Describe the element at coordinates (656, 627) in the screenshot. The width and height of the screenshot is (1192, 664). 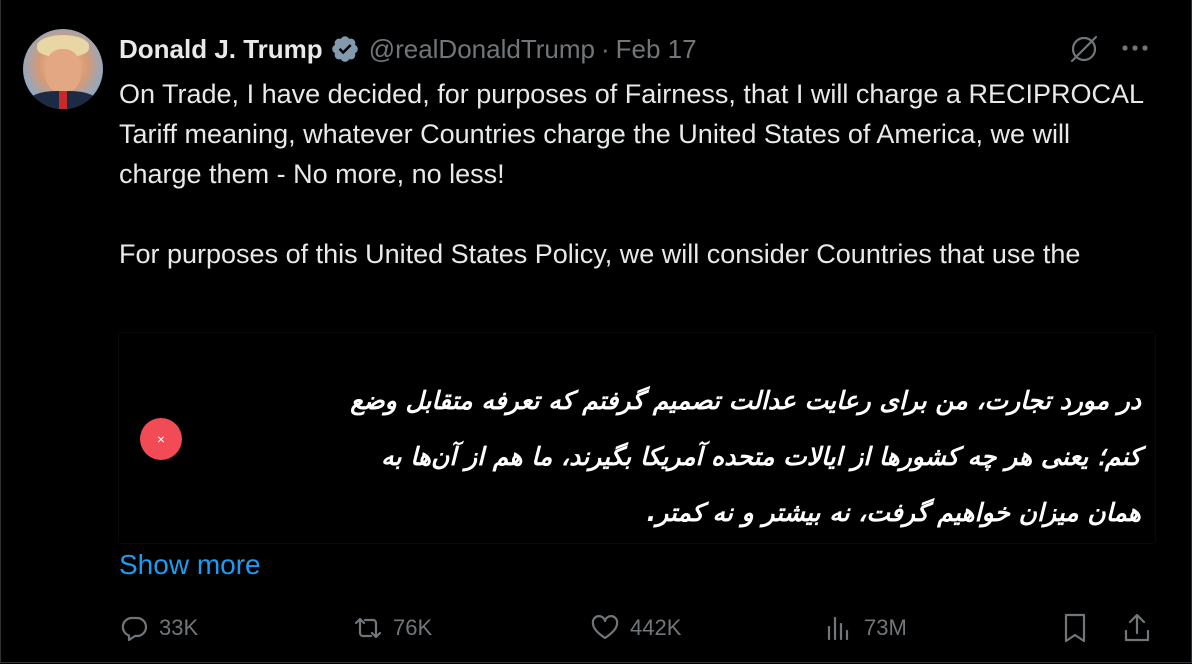
I see `like-count: 442K` at that location.